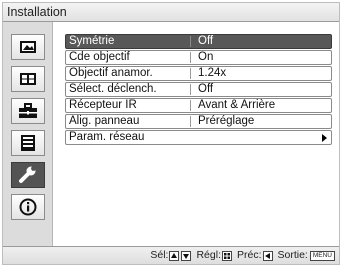 The width and height of the screenshot is (342, 269). What do you see at coordinates (103, 105) in the screenshot?
I see `row-label: Récepteur IR` at bounding box center [103, 105].